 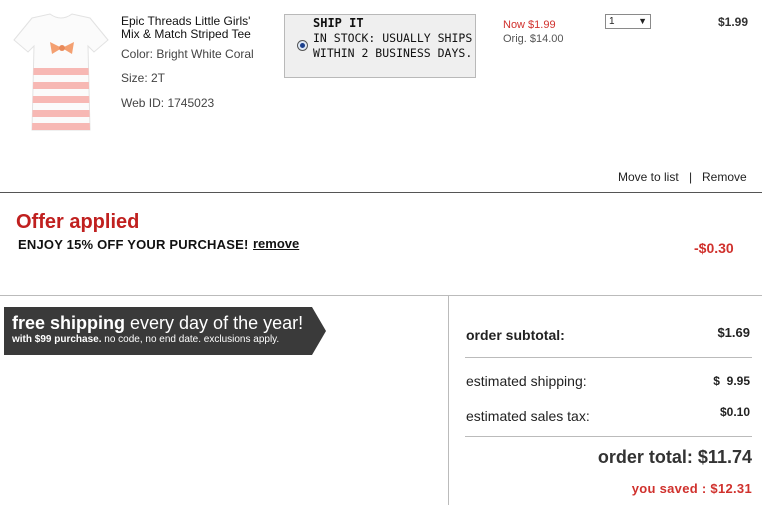 I want to click on banner-headline-rest: every day of the year!, so click(x=214, y=323).